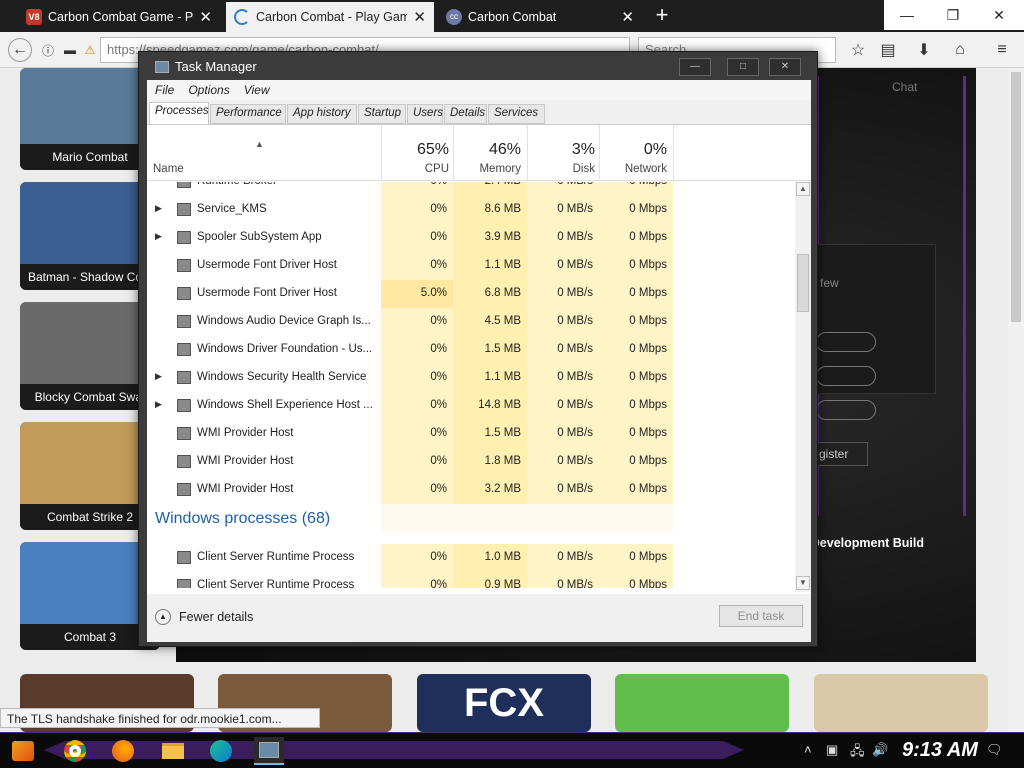 Image resolution: width=1024 pixels, height=768 pixels. I want to click on process-row: WMI Provider Host 0% 1.5 MB 0 MB/s 0 Mbps, so click(471, 434).